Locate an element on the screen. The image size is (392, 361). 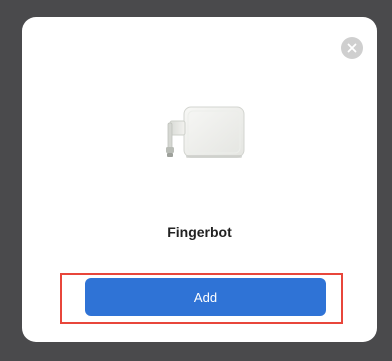
device-name: Fingerbot is located at coordinates (199, 232).